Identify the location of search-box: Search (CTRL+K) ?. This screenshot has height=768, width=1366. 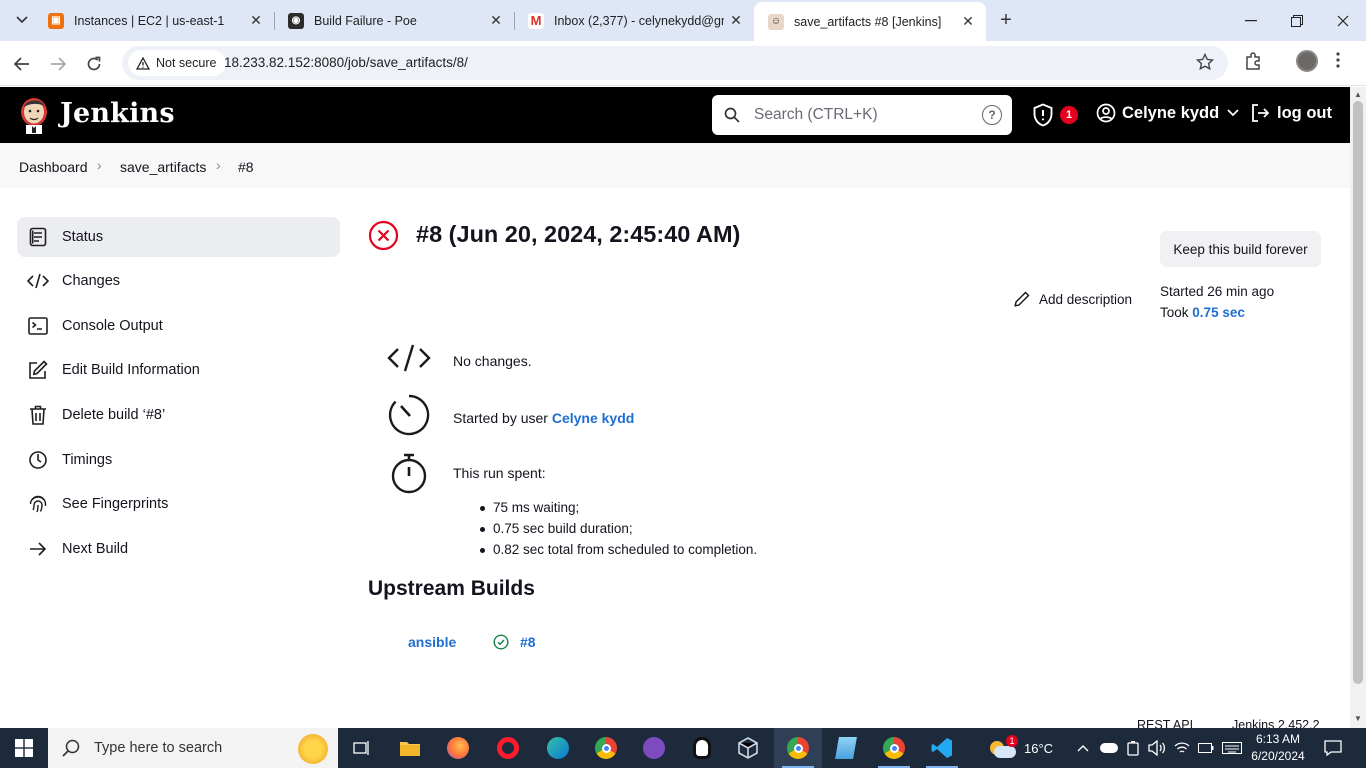
(862, 115).